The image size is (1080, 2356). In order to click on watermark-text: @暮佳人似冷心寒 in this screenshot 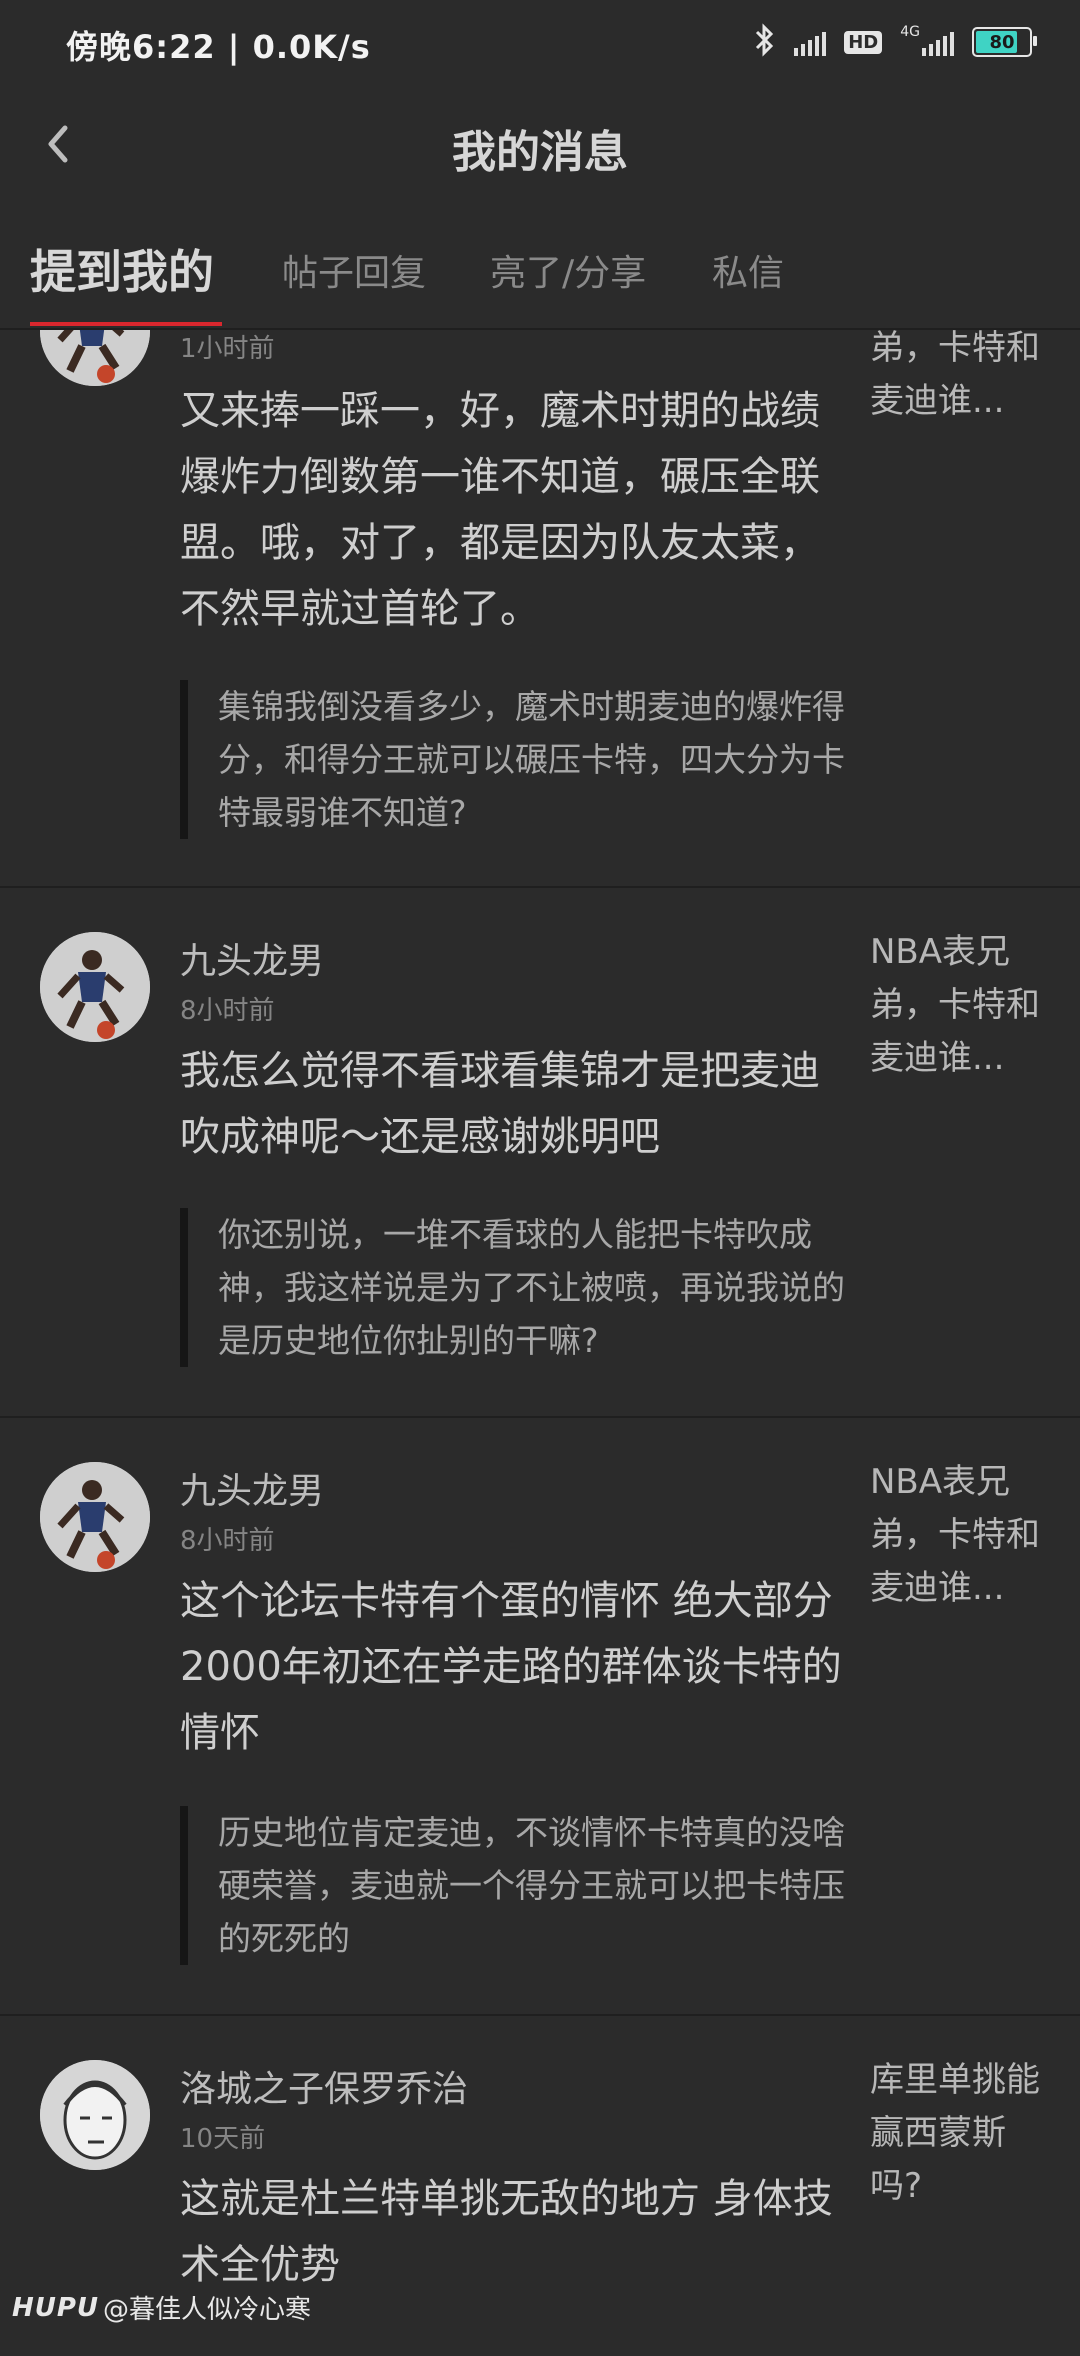, I will do `click(207, 2310)`.